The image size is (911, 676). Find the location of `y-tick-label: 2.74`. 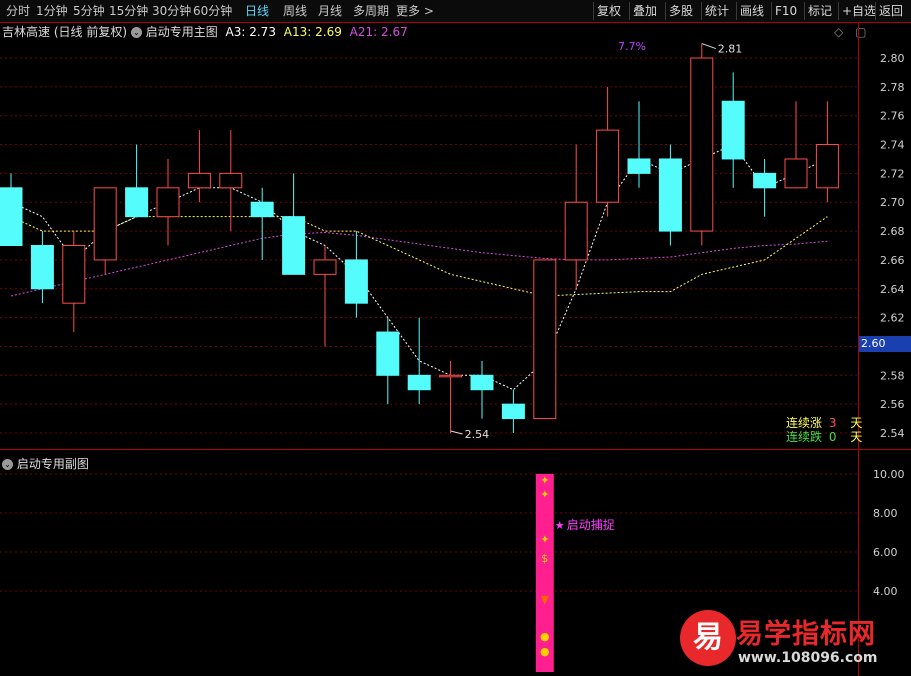

y-tick-label: 2.74 is located at coordinates (892, 145).